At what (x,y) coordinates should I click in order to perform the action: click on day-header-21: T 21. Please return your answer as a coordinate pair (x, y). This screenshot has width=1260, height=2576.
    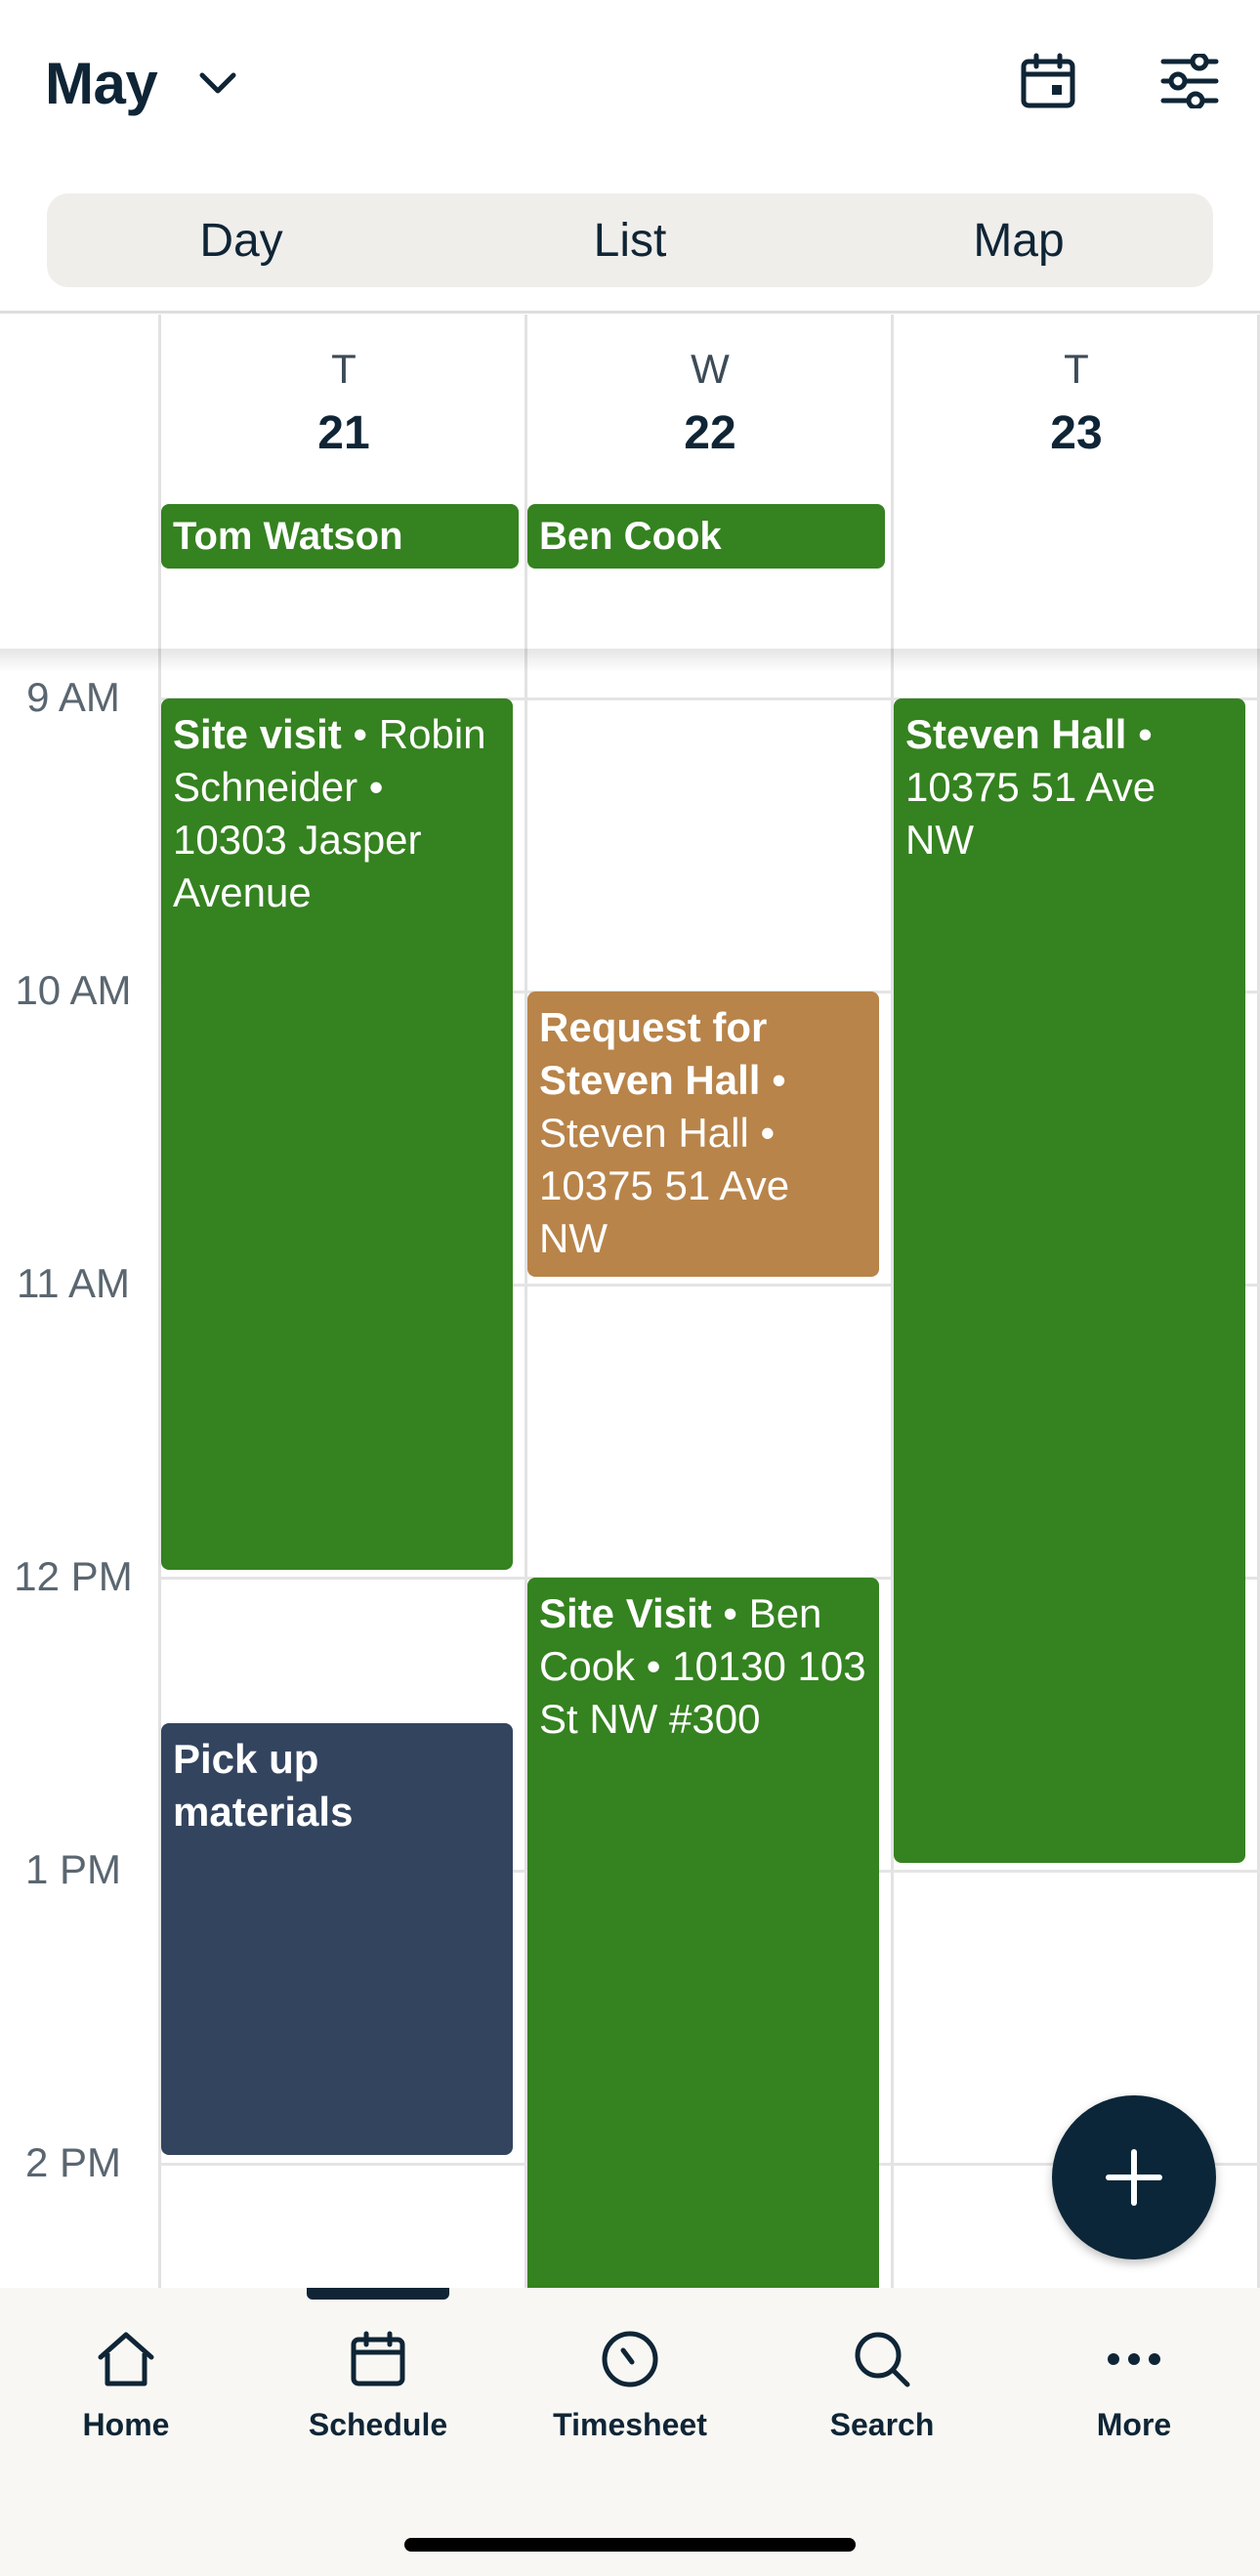
    Looking at the image, I should click on (343, 484).